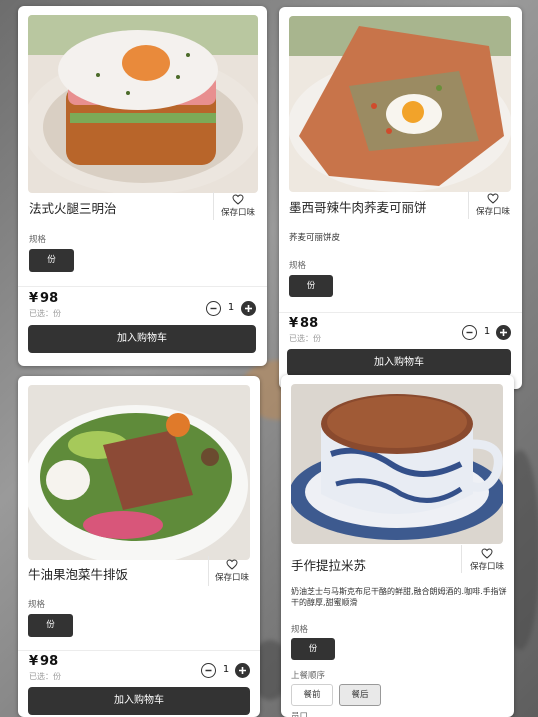 This screenshot has height=717, width=538. I want to click on serving-order-label: 上餐顺序, so click(308, 676).